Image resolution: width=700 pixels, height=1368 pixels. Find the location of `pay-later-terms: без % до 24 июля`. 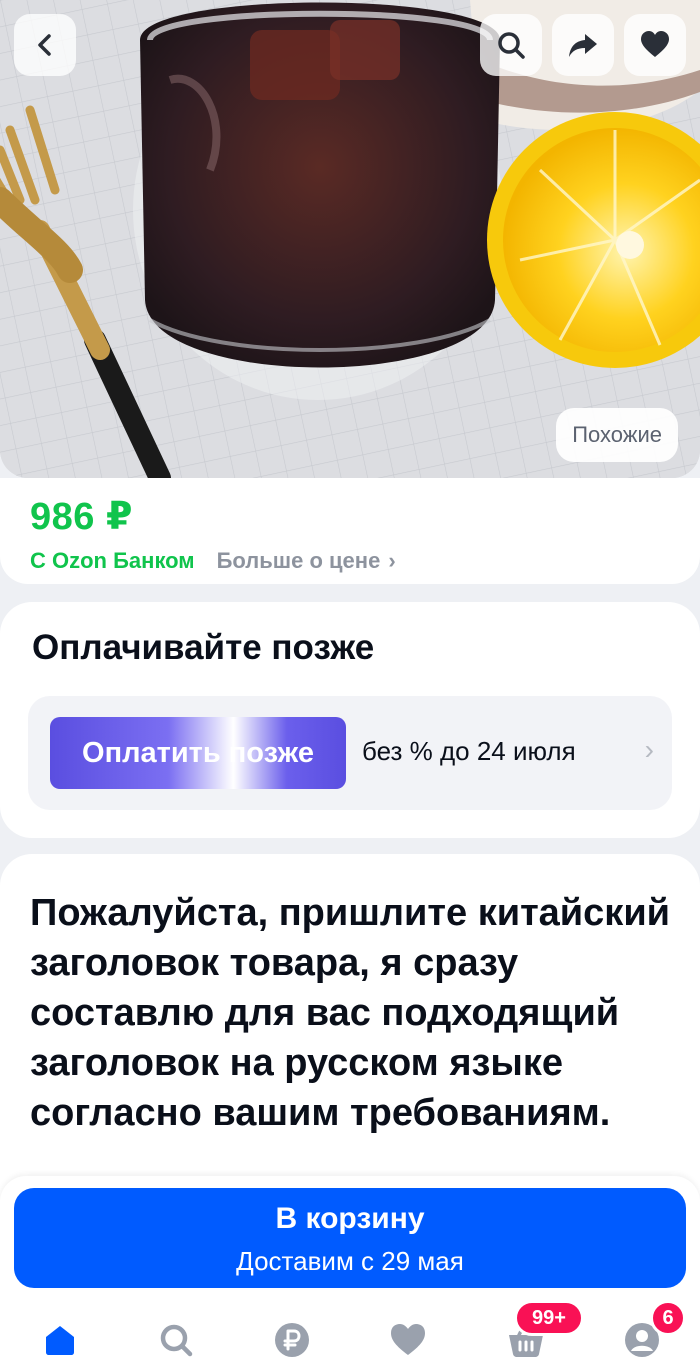

pay-later-terms: без % до 24 июля is located at coordinates (469, 751).